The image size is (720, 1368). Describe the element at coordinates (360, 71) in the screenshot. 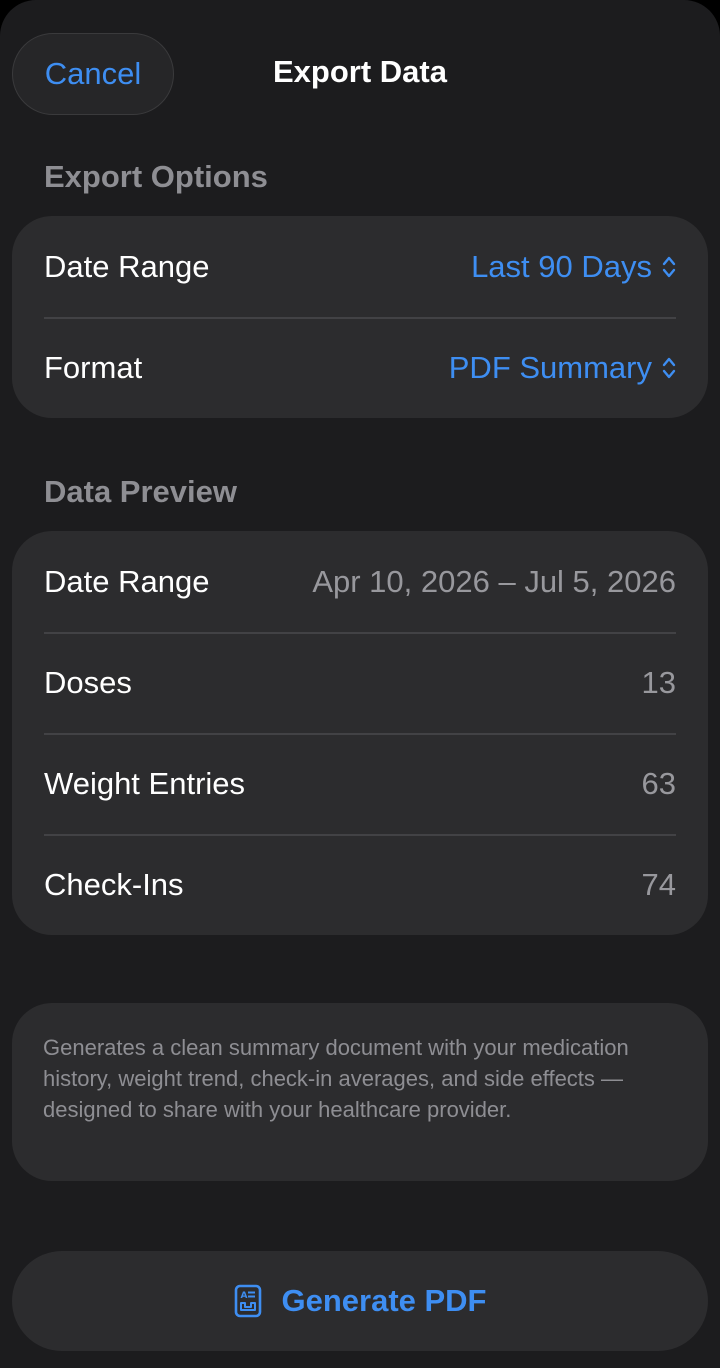

I see `page-title: Export Data` at that location.